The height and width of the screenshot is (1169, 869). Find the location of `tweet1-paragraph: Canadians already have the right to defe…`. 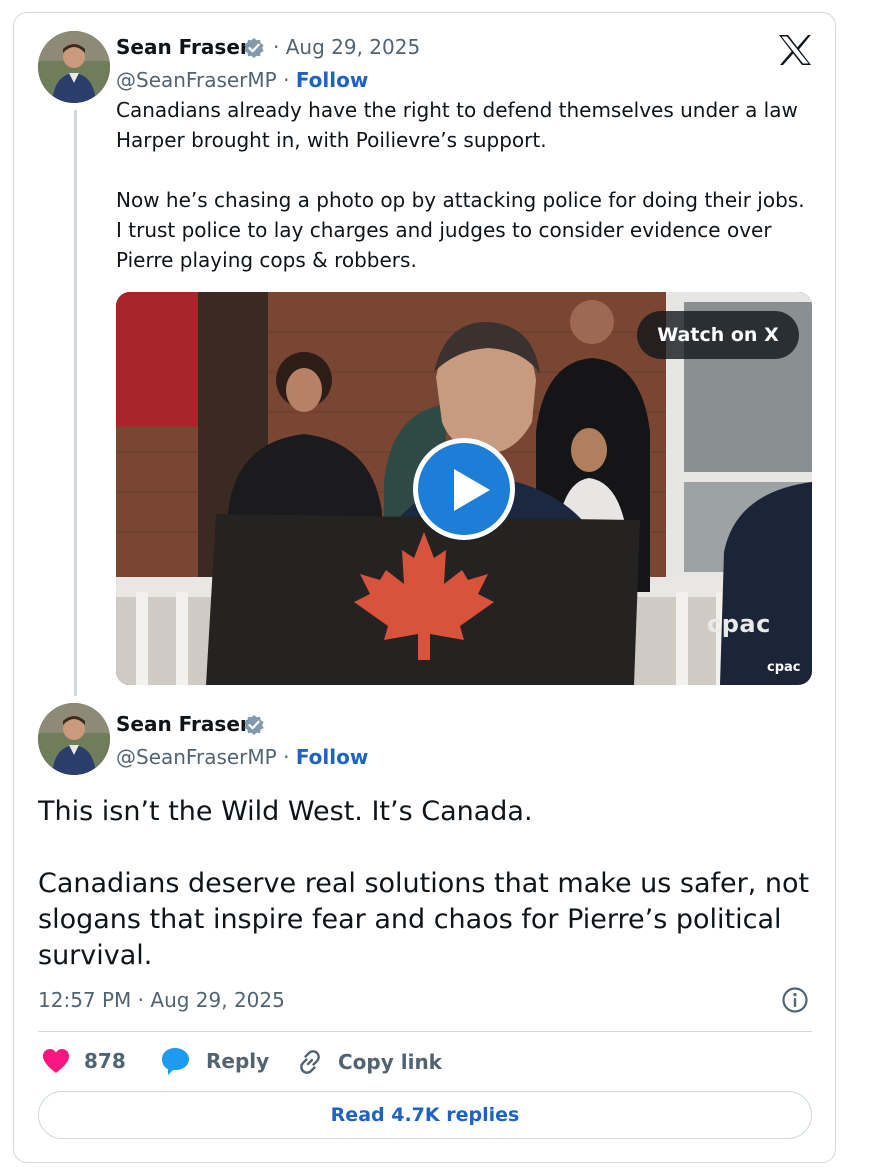

tweet1-paragraph: Canadians already have the right to defe… is located at coordinates (457, 125).